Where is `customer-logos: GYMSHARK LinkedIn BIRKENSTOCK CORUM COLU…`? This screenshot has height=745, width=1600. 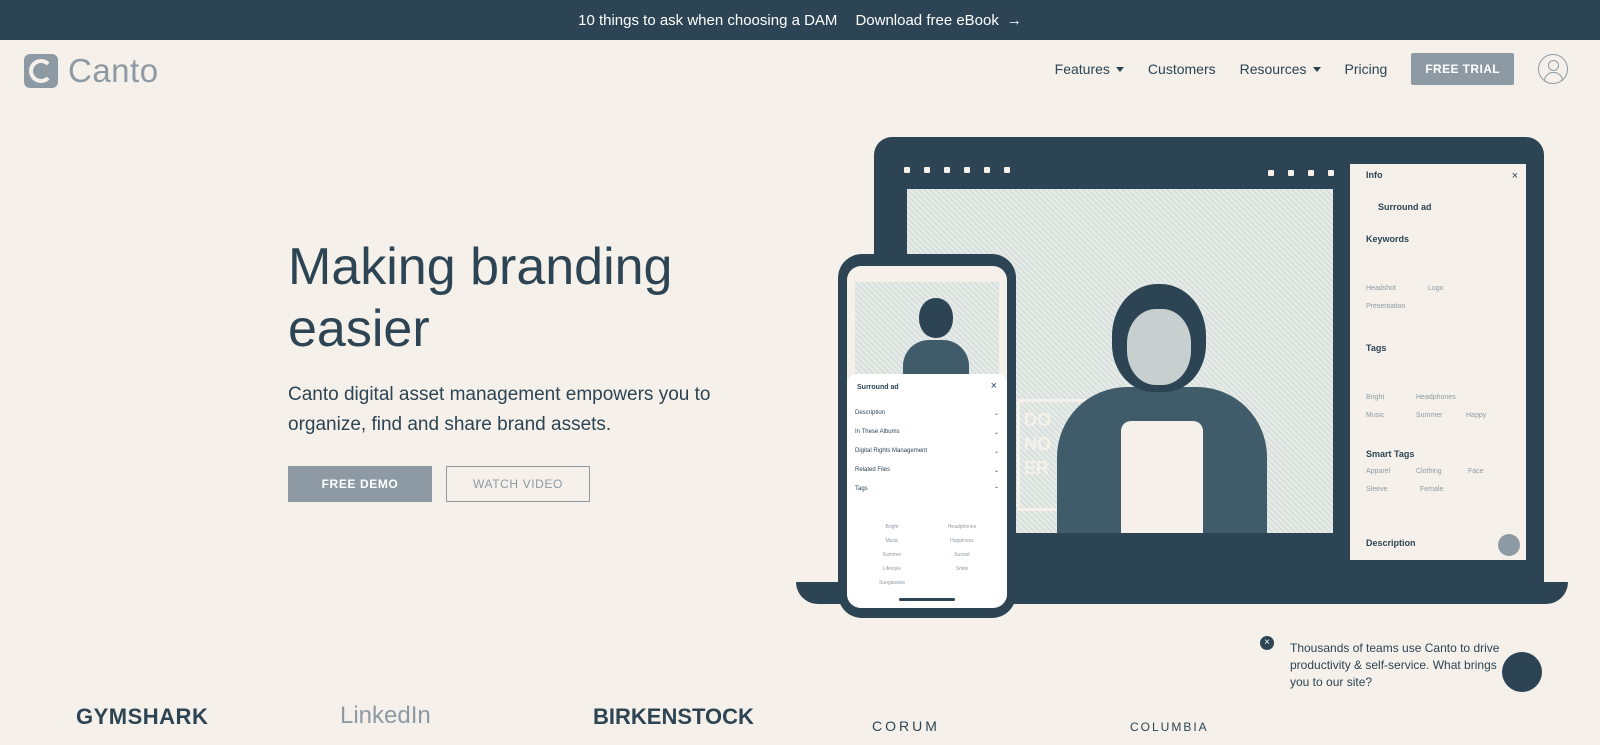
customer-logos: GYMSHARK LinkedIn BIRKENSTOCK CORUM COLU… is located at coordinates (800, 722).